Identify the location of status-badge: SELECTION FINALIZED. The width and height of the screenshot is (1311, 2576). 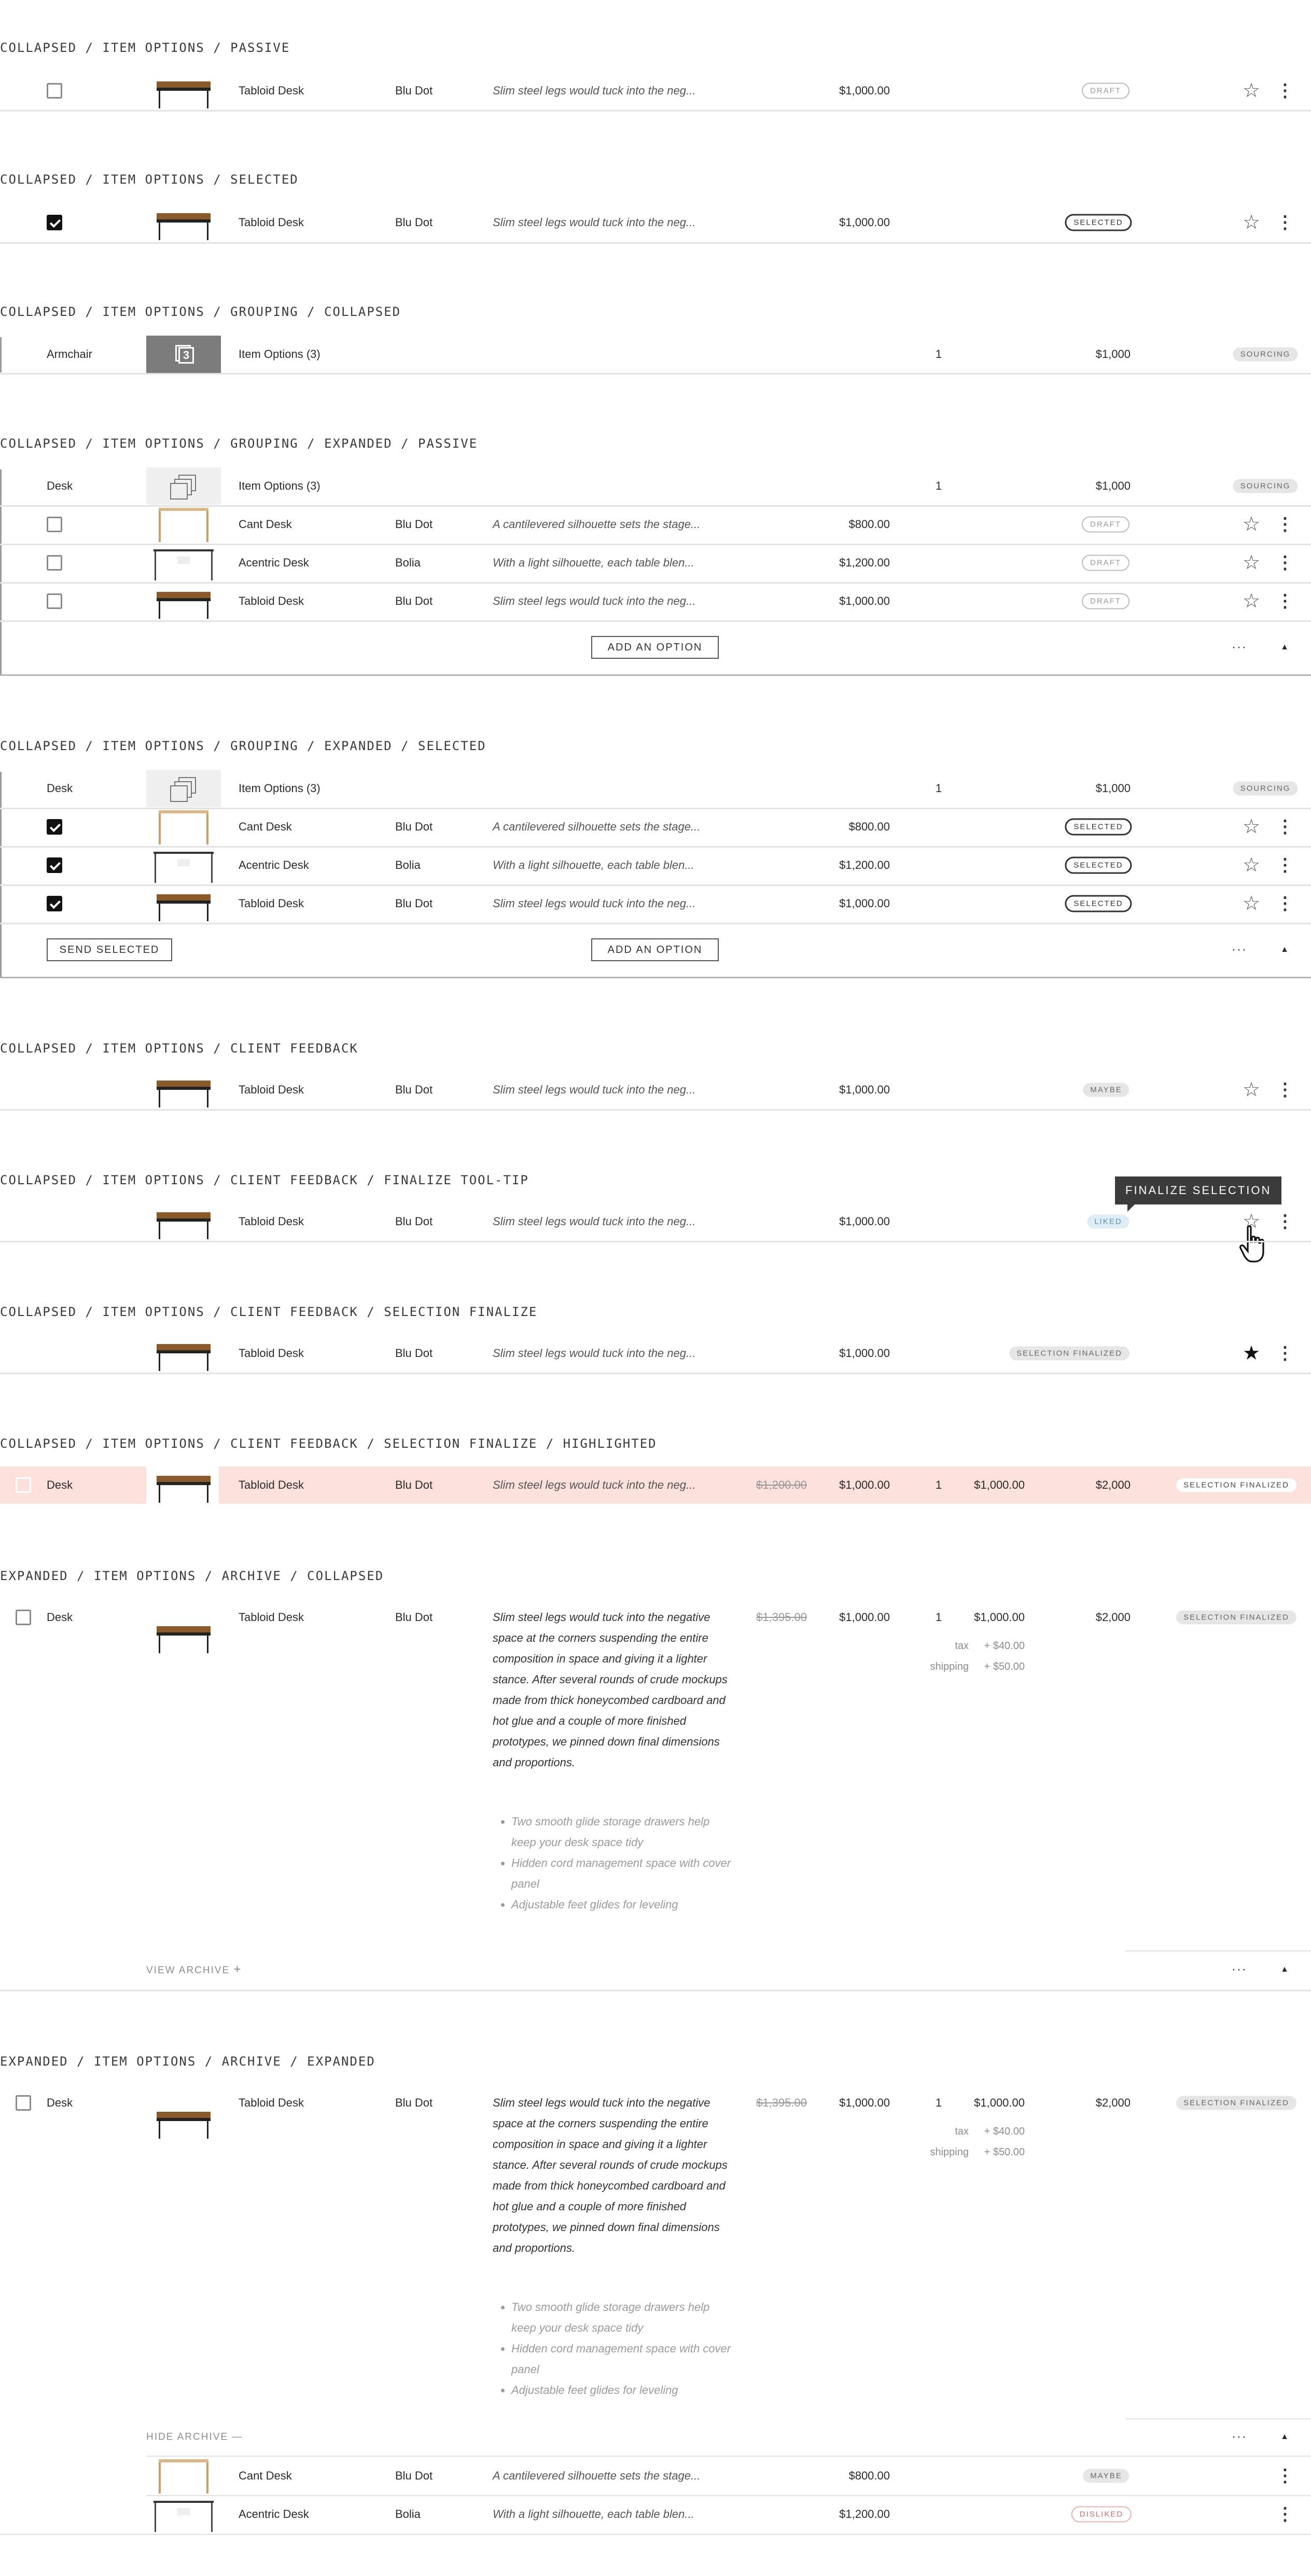
(1236, 2103).